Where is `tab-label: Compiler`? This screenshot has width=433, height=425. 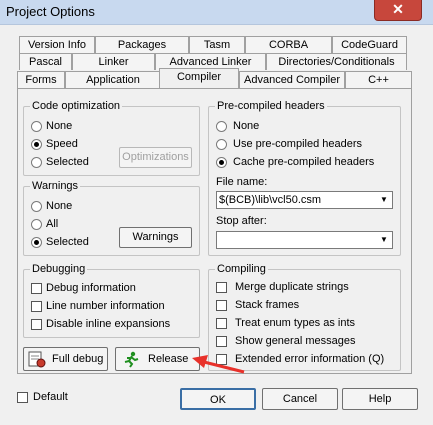 tab-label: Compiler is located at coordinates (198, 77).